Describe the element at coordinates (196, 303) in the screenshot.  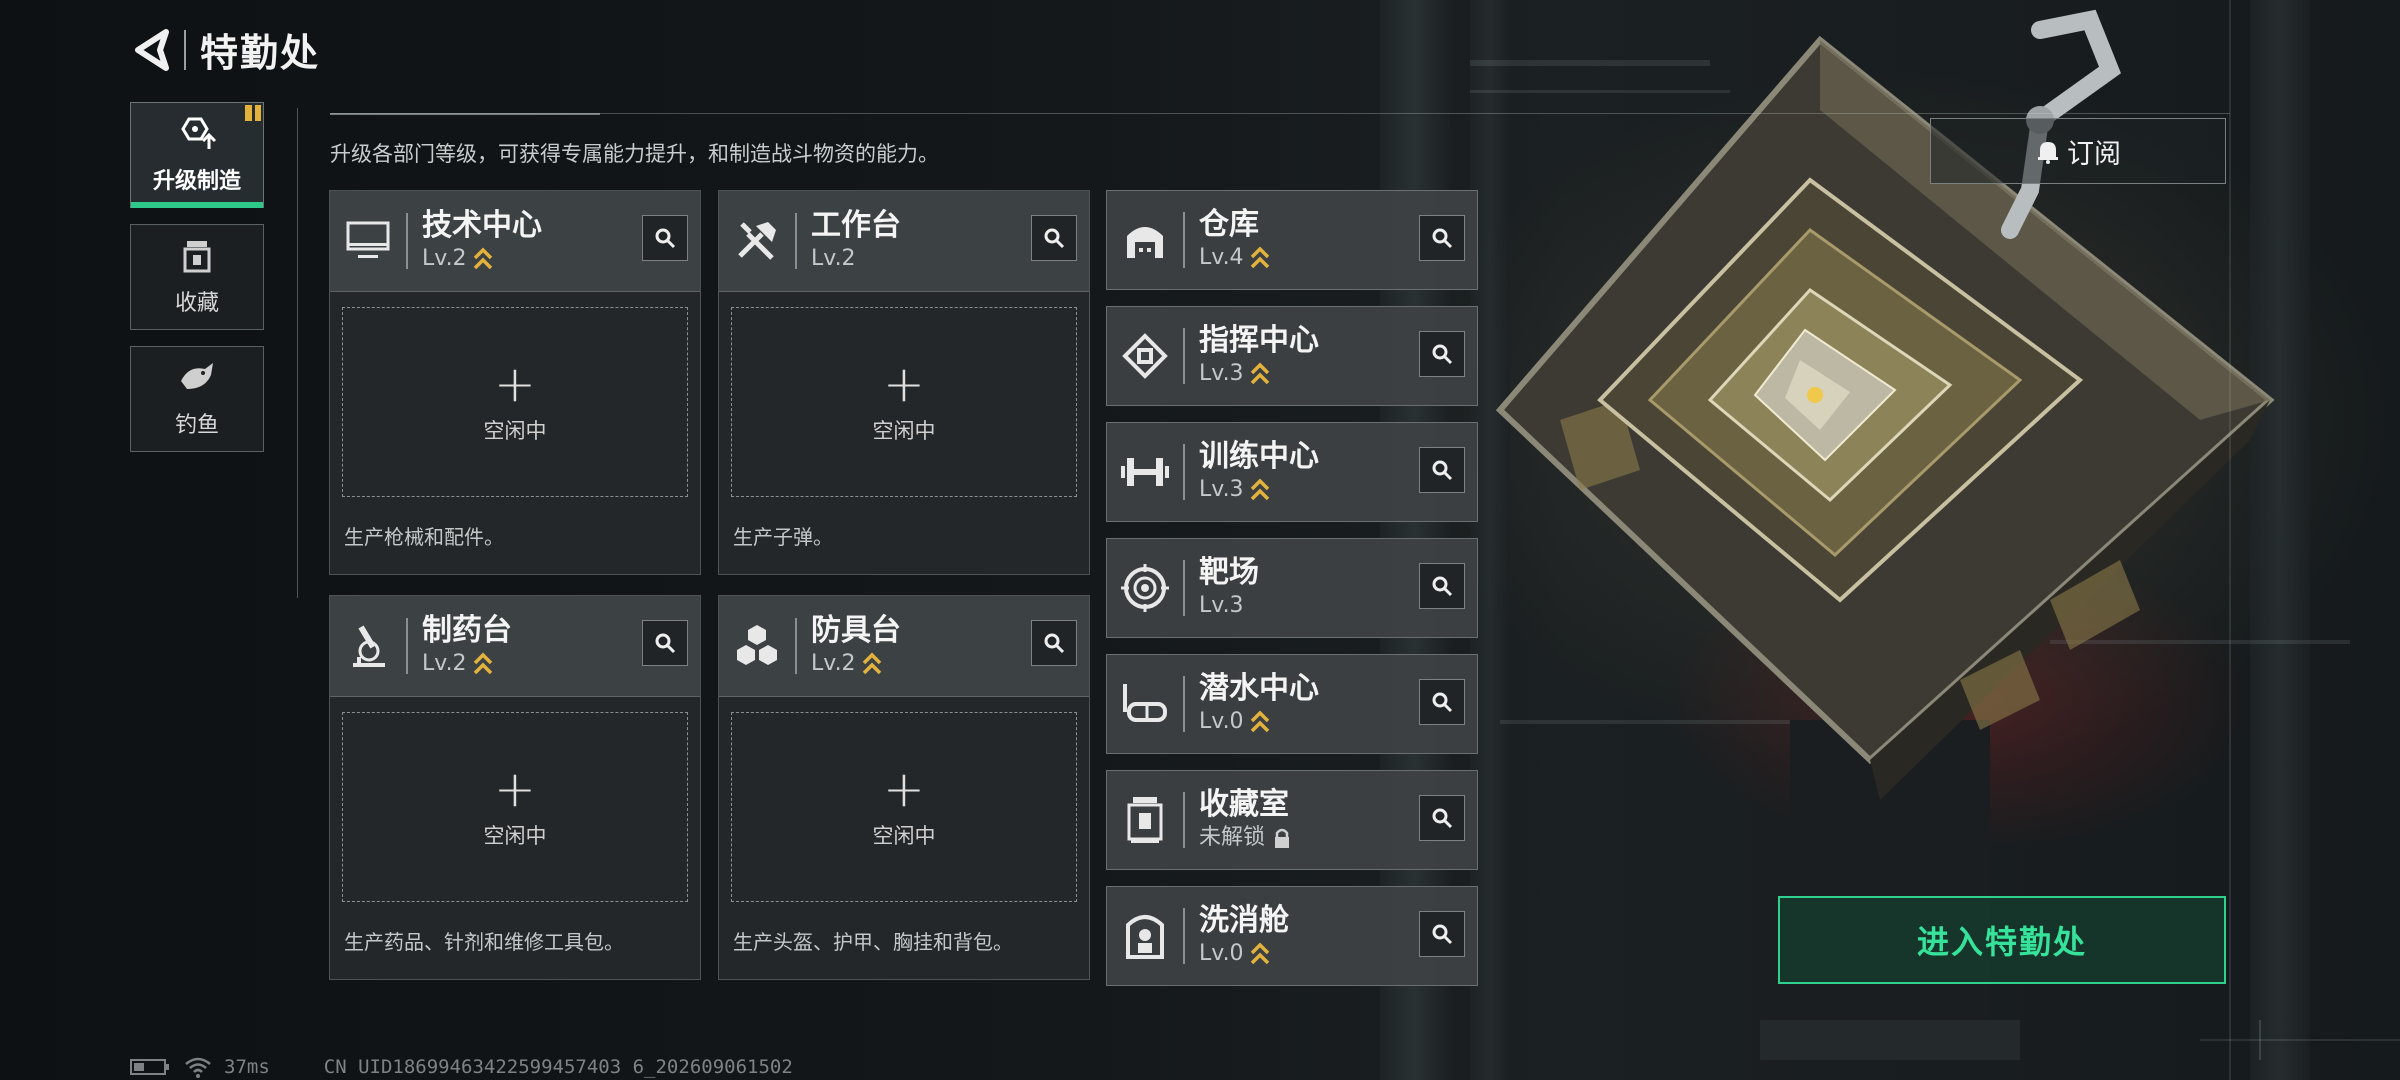
I see `nav-label-collection: 收藏` at that location.